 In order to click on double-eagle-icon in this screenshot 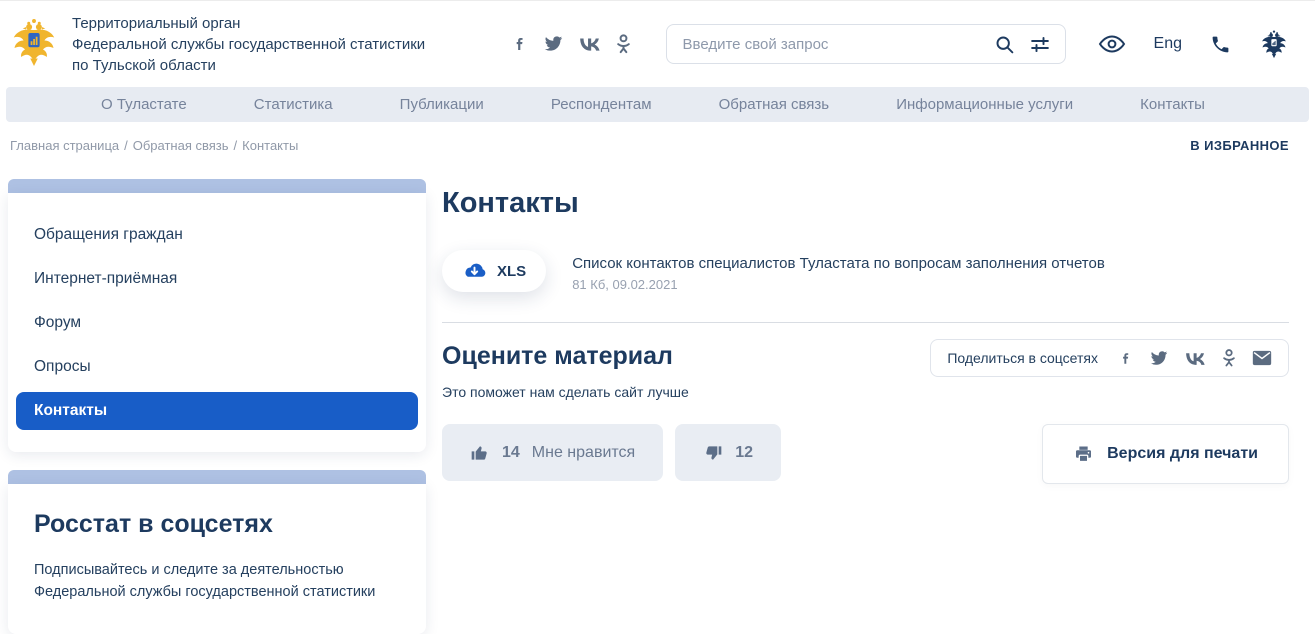, I will do `click(34, 42)`.